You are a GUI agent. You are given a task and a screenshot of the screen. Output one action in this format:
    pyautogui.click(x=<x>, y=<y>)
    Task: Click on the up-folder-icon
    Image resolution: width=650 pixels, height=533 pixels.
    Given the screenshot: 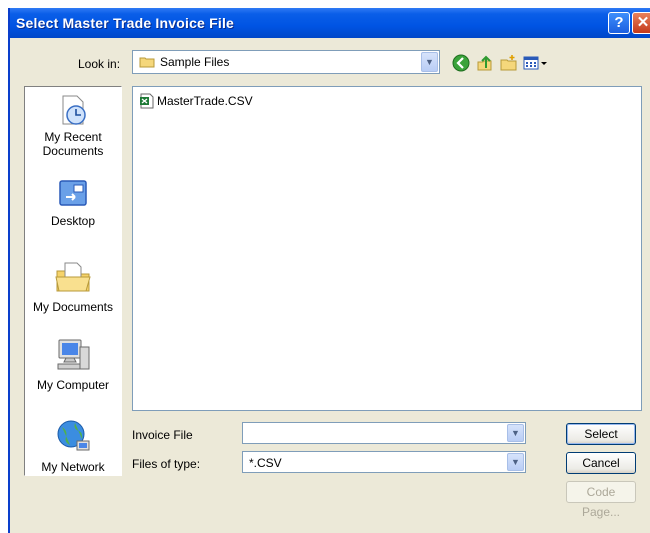 What is the action you would take?
    pyautogui.click(x=485, y=63)
    